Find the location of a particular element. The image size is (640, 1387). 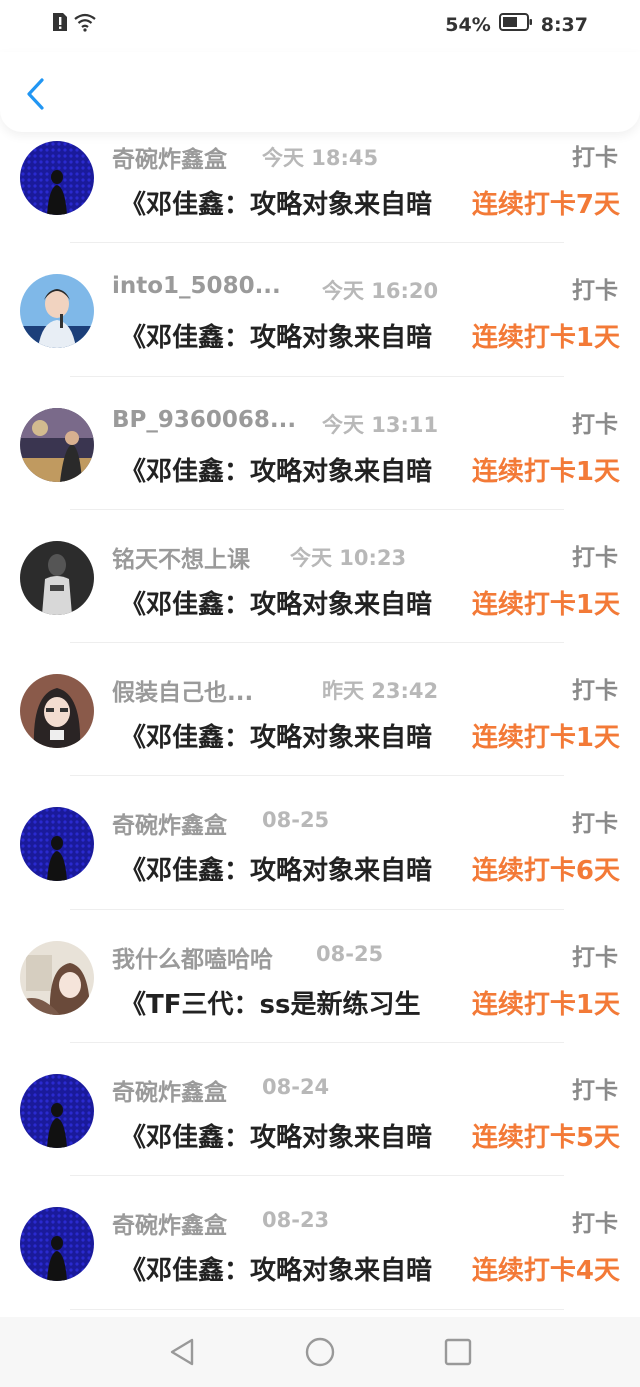

header is located at coordinates (320, 92).